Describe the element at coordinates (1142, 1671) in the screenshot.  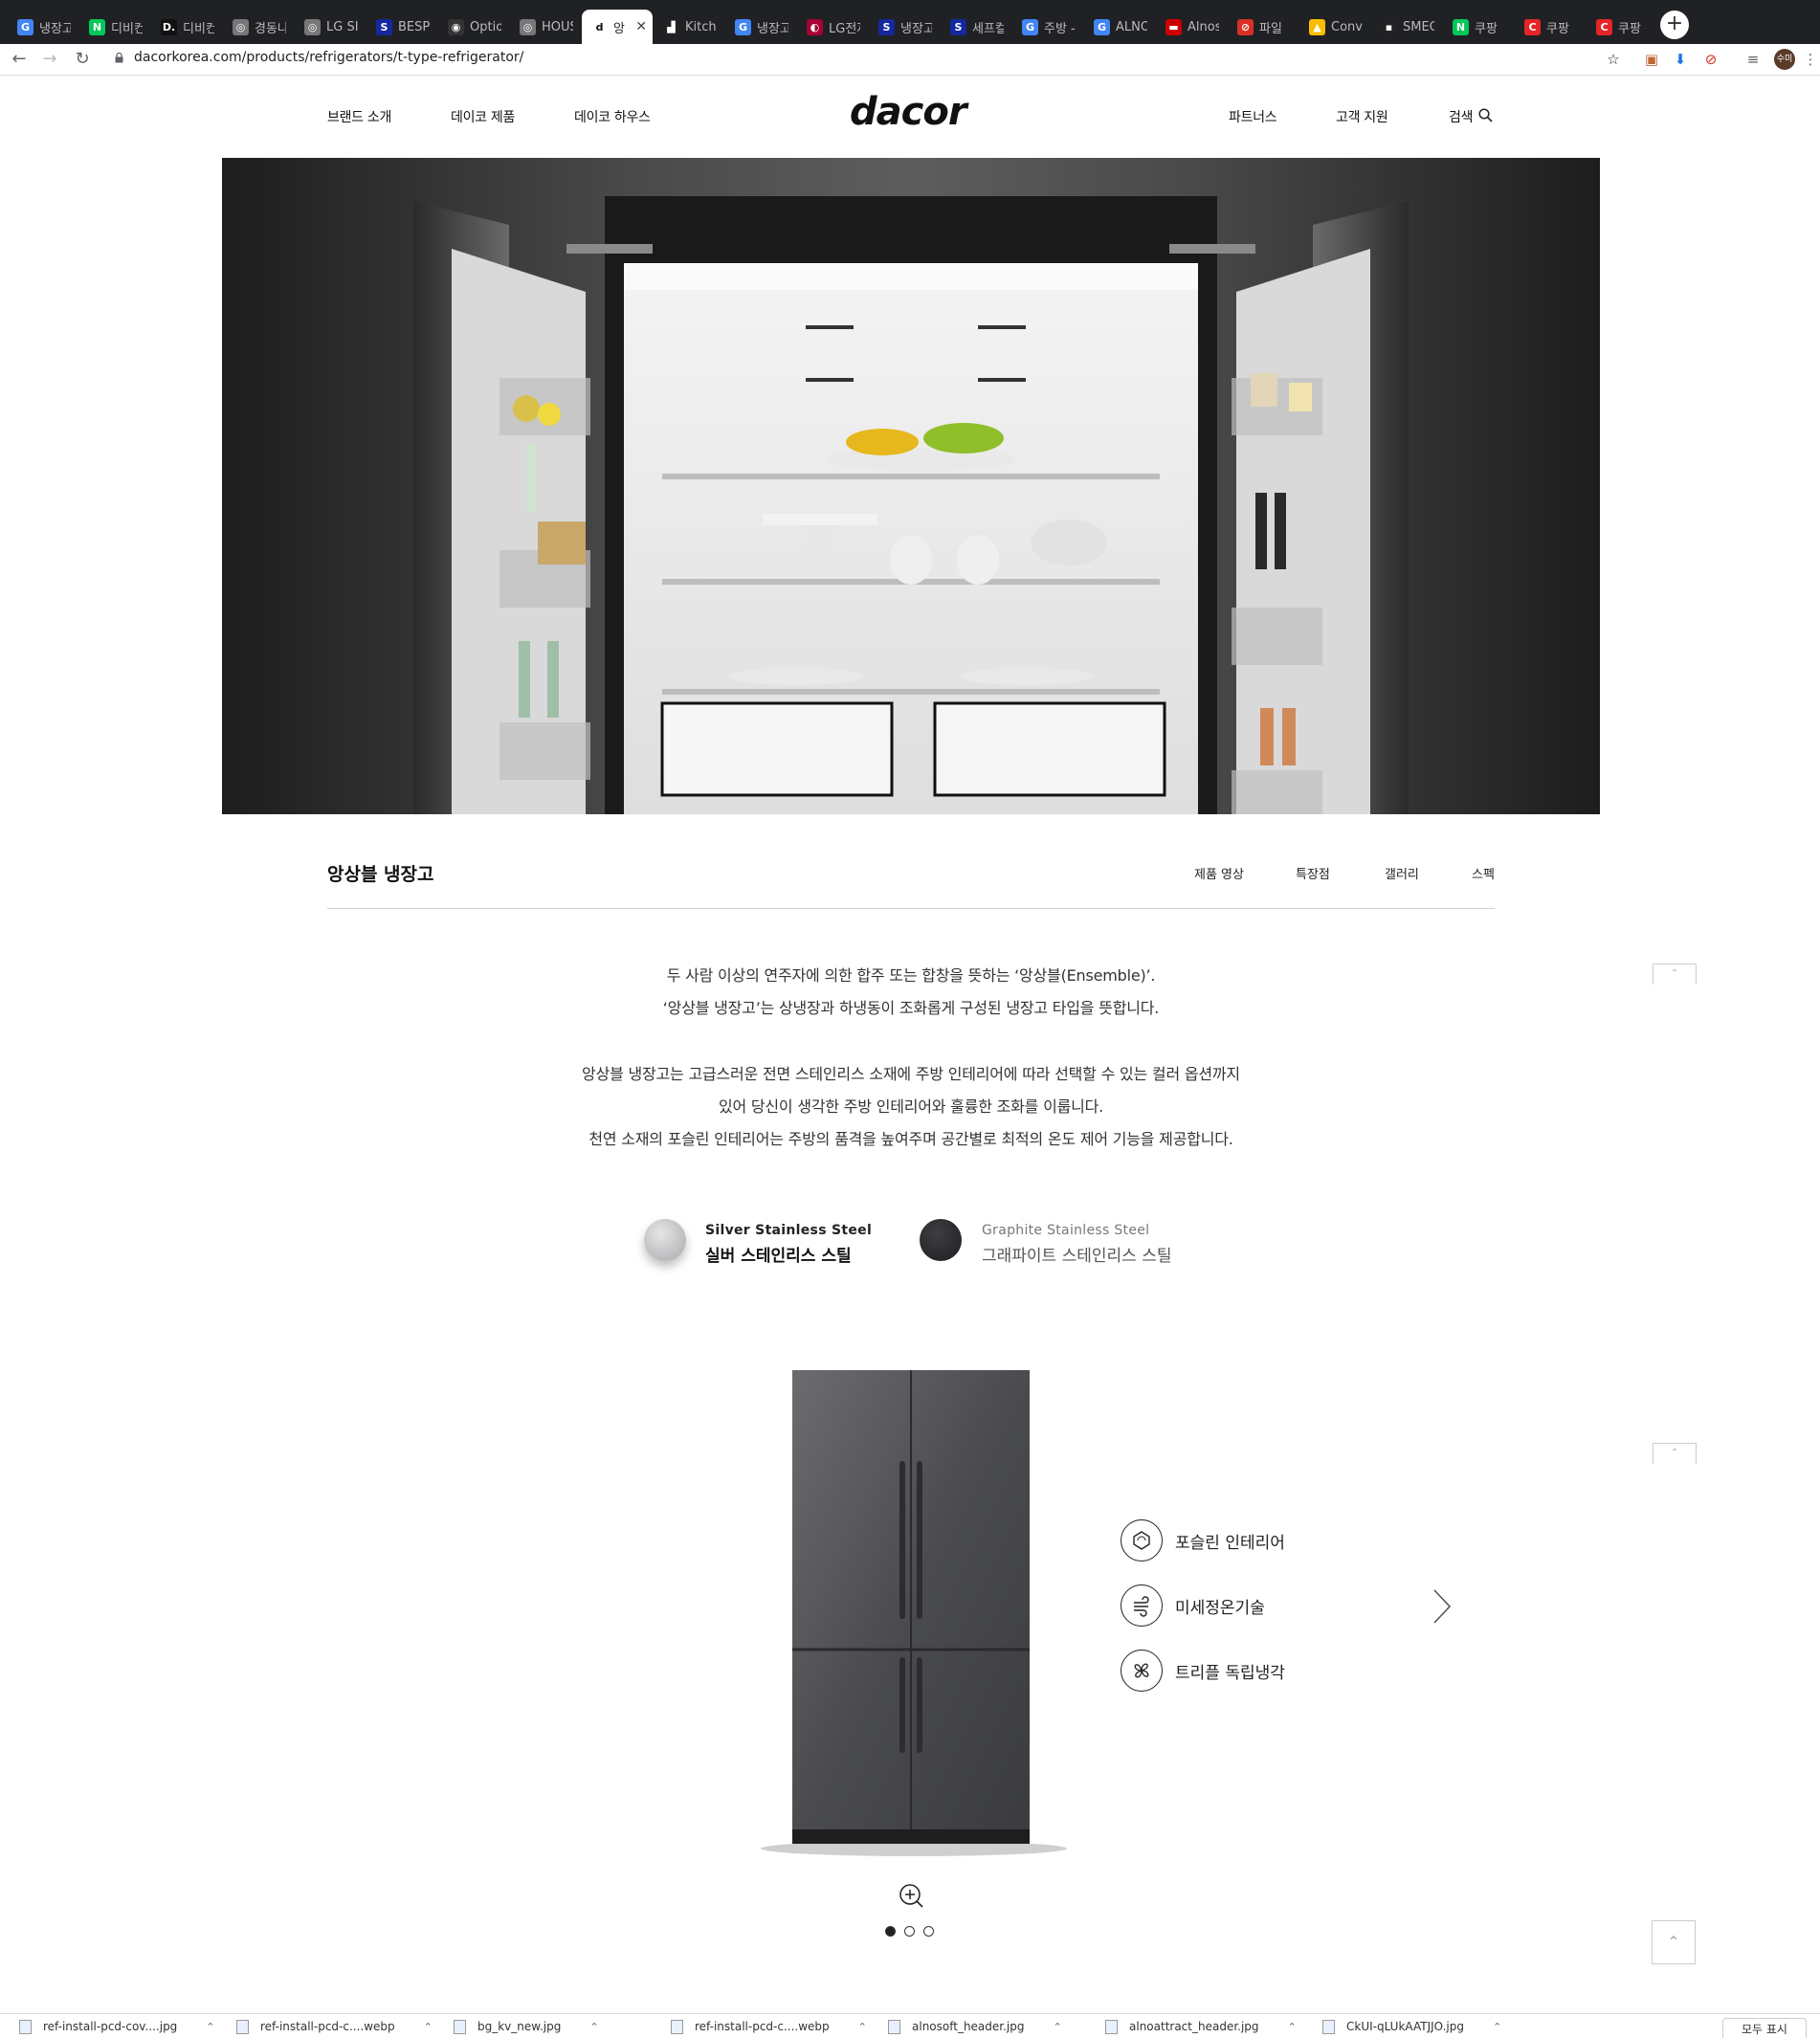
I see `fan-icon` at that location.